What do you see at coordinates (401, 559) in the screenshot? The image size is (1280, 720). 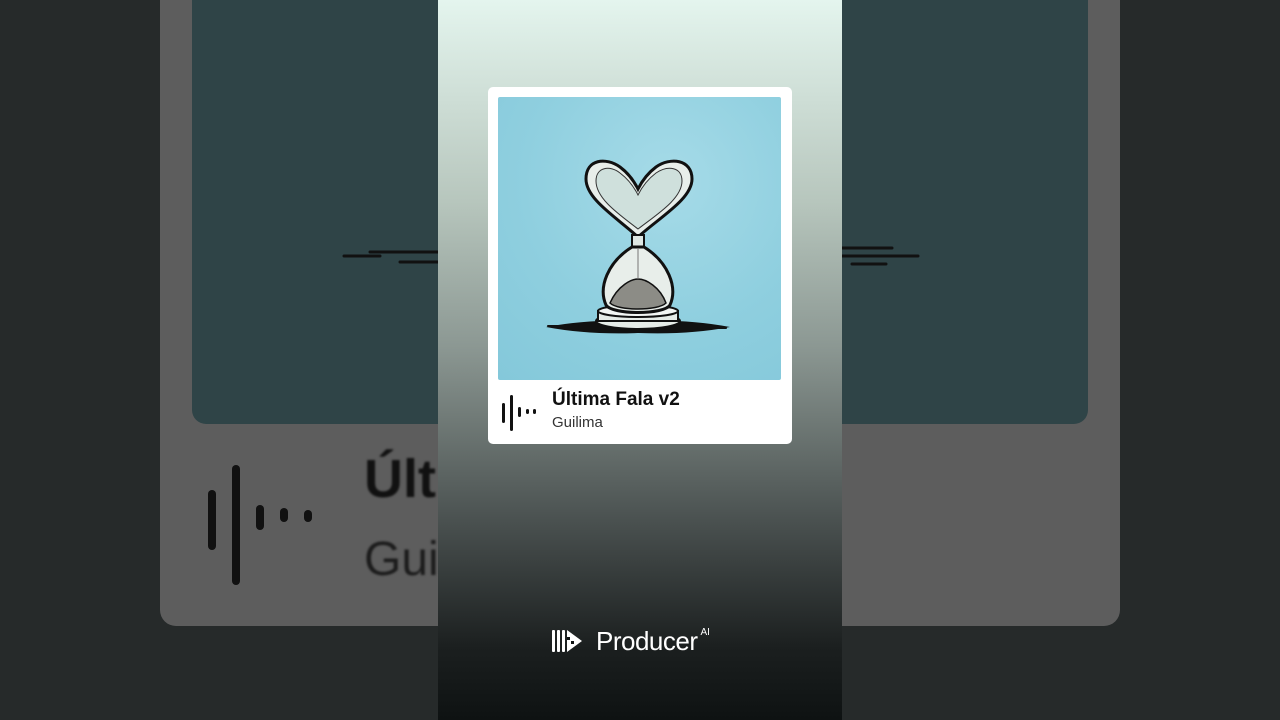 I see `background-artist: Gui` at bounding box center [401, 559].